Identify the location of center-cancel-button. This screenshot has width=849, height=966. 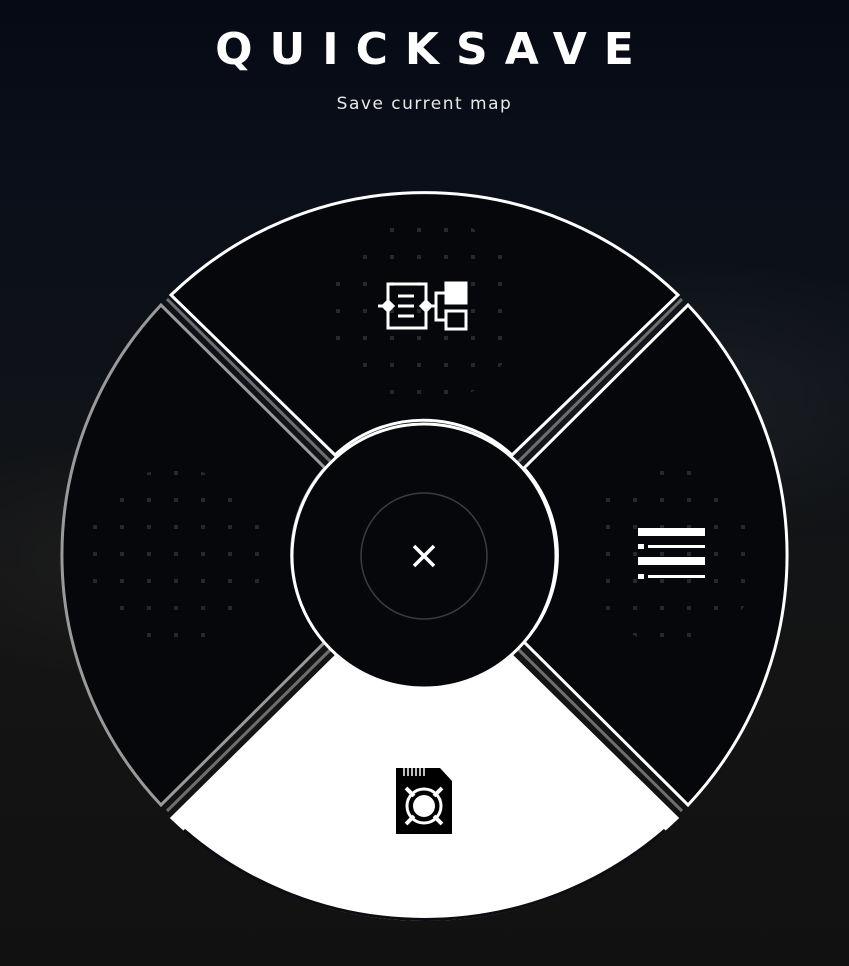
(424, 556).